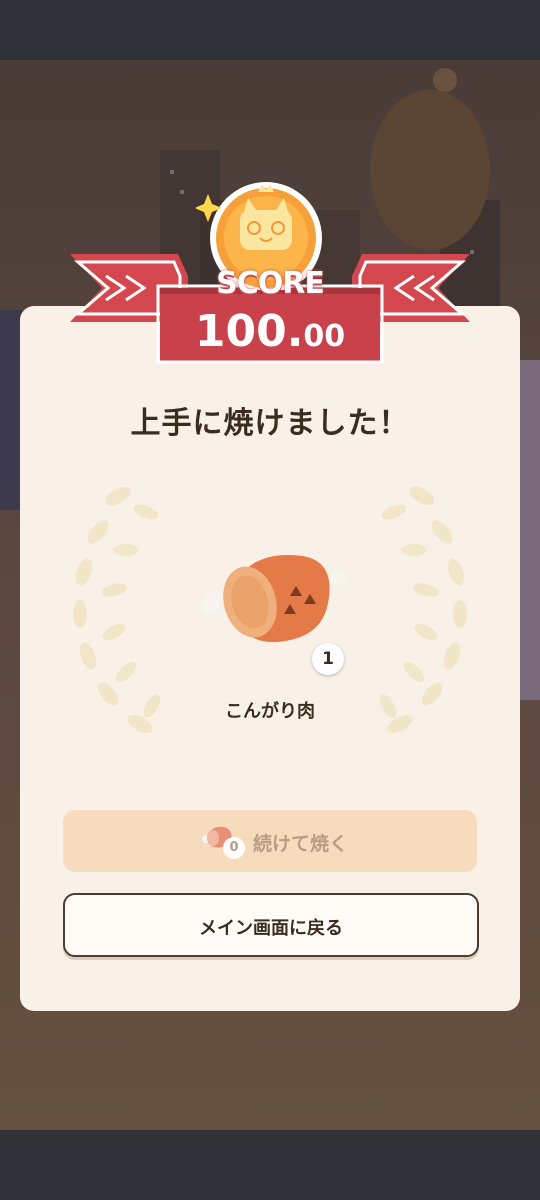 Image resolution: width=540 pixels, height=1200 pixels. I want to click on grilled-meat-icon, so click(273, 598).